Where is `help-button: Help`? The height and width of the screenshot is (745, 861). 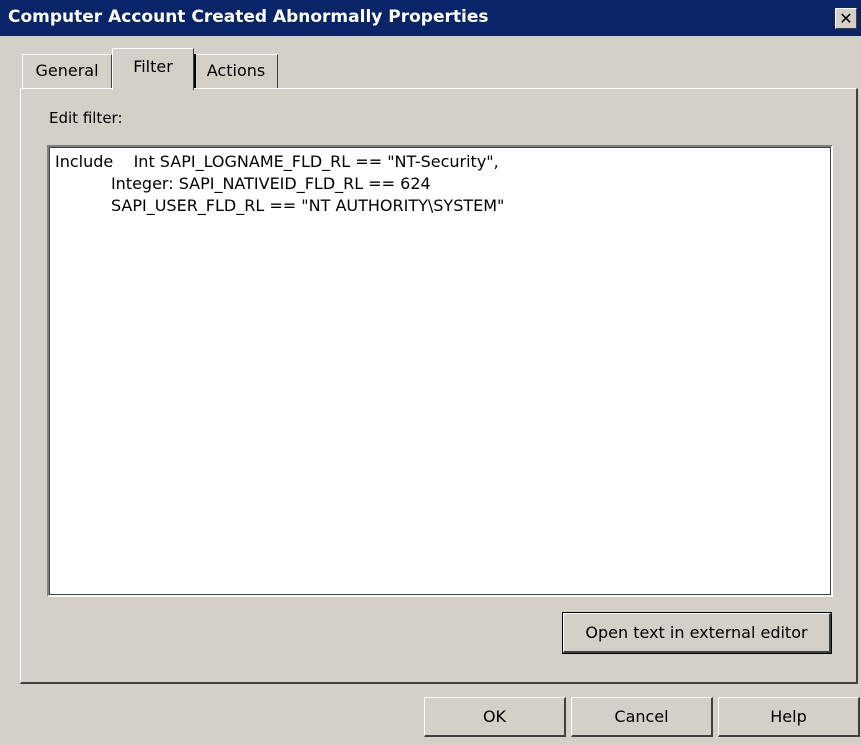
help-button: Help is located at coordinates (789, 717).